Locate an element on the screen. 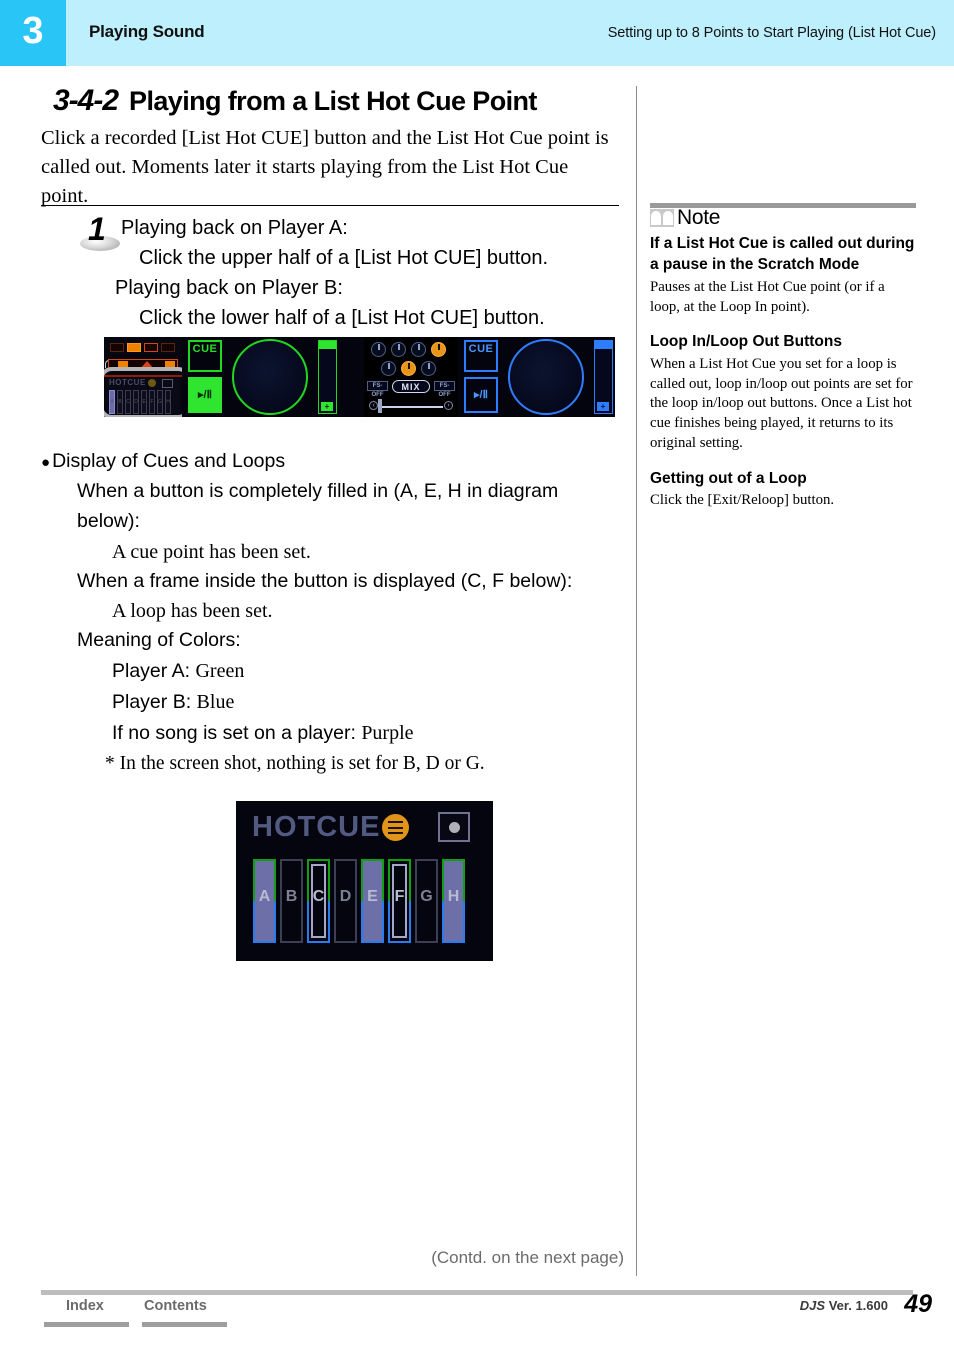  deck-b-fader-cap is located at coordinates (603, 345).